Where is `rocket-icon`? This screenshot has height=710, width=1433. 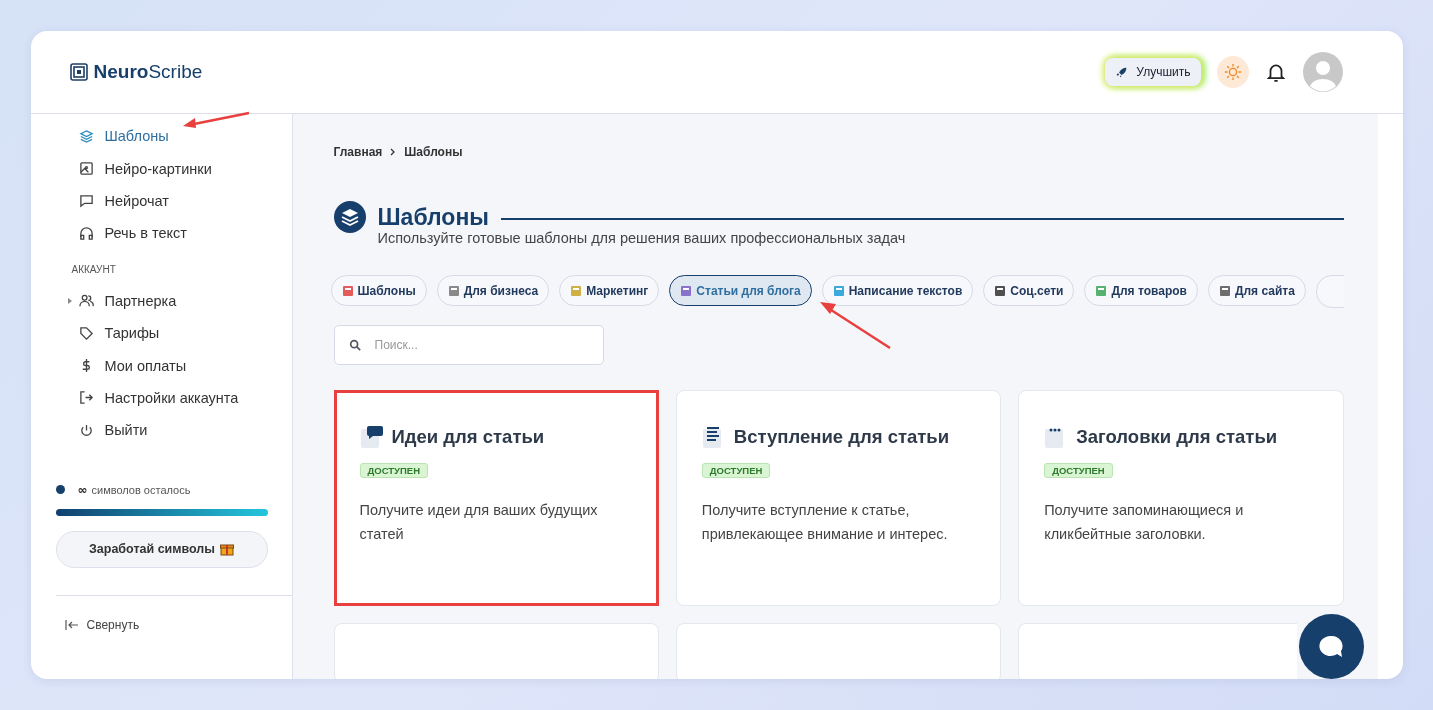
rocket-icon is located at coordinates (1122, 72).